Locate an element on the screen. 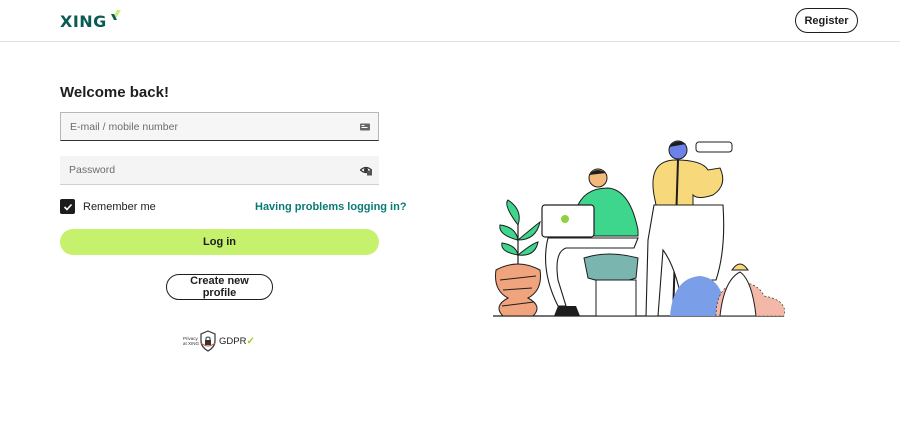 The image size is (900, 421). create-profile-button: Create new profile is located at coordinates (219, 287).